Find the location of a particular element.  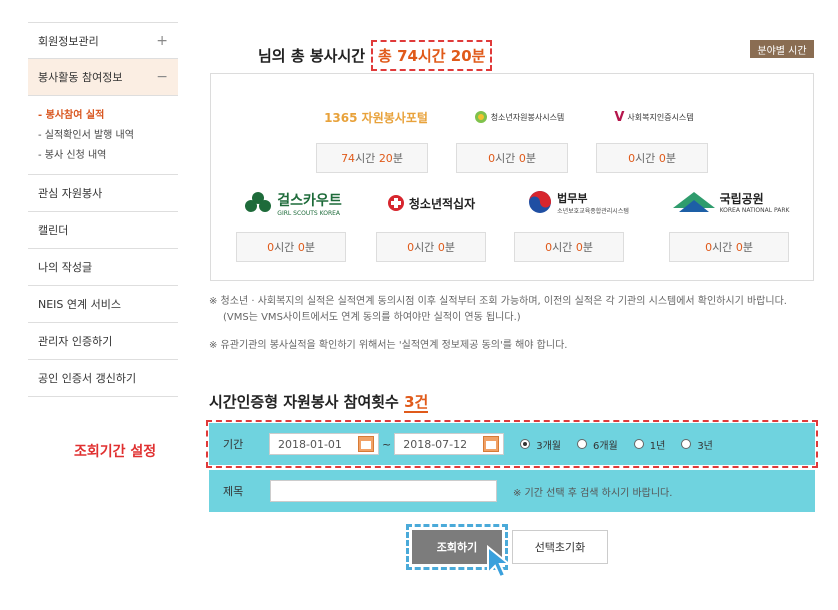

sidebar-item-calendar: 캘린더 is located at coordinates (103, 230).